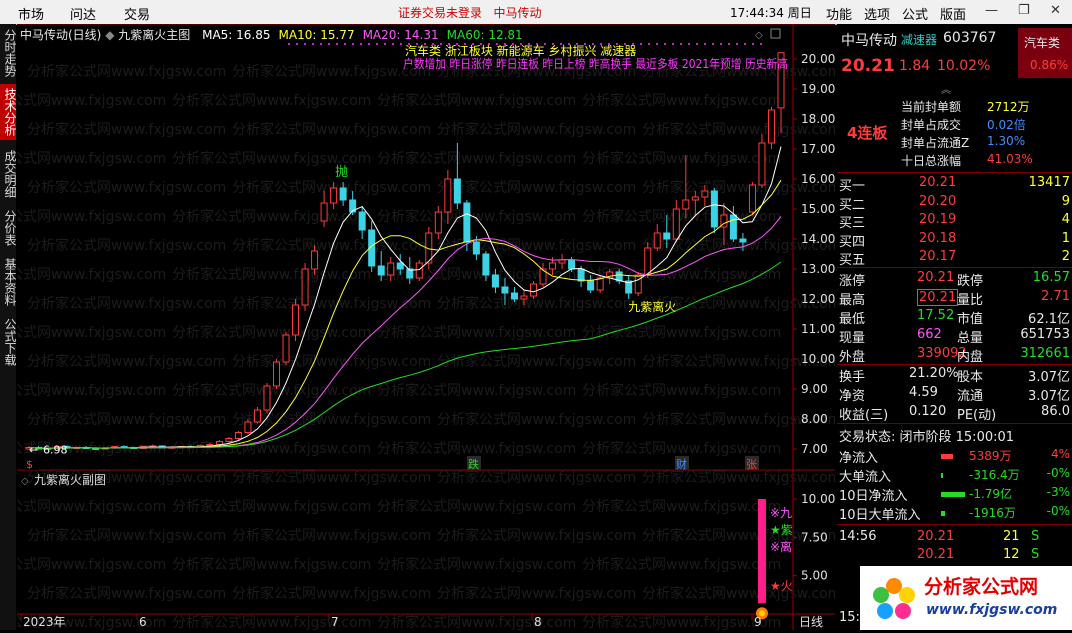 The image size is (1072, 633). Describe the element at coordinates (61, 35) in the screenshot. I see `chart-title: 中马传动(日线)` at that location.